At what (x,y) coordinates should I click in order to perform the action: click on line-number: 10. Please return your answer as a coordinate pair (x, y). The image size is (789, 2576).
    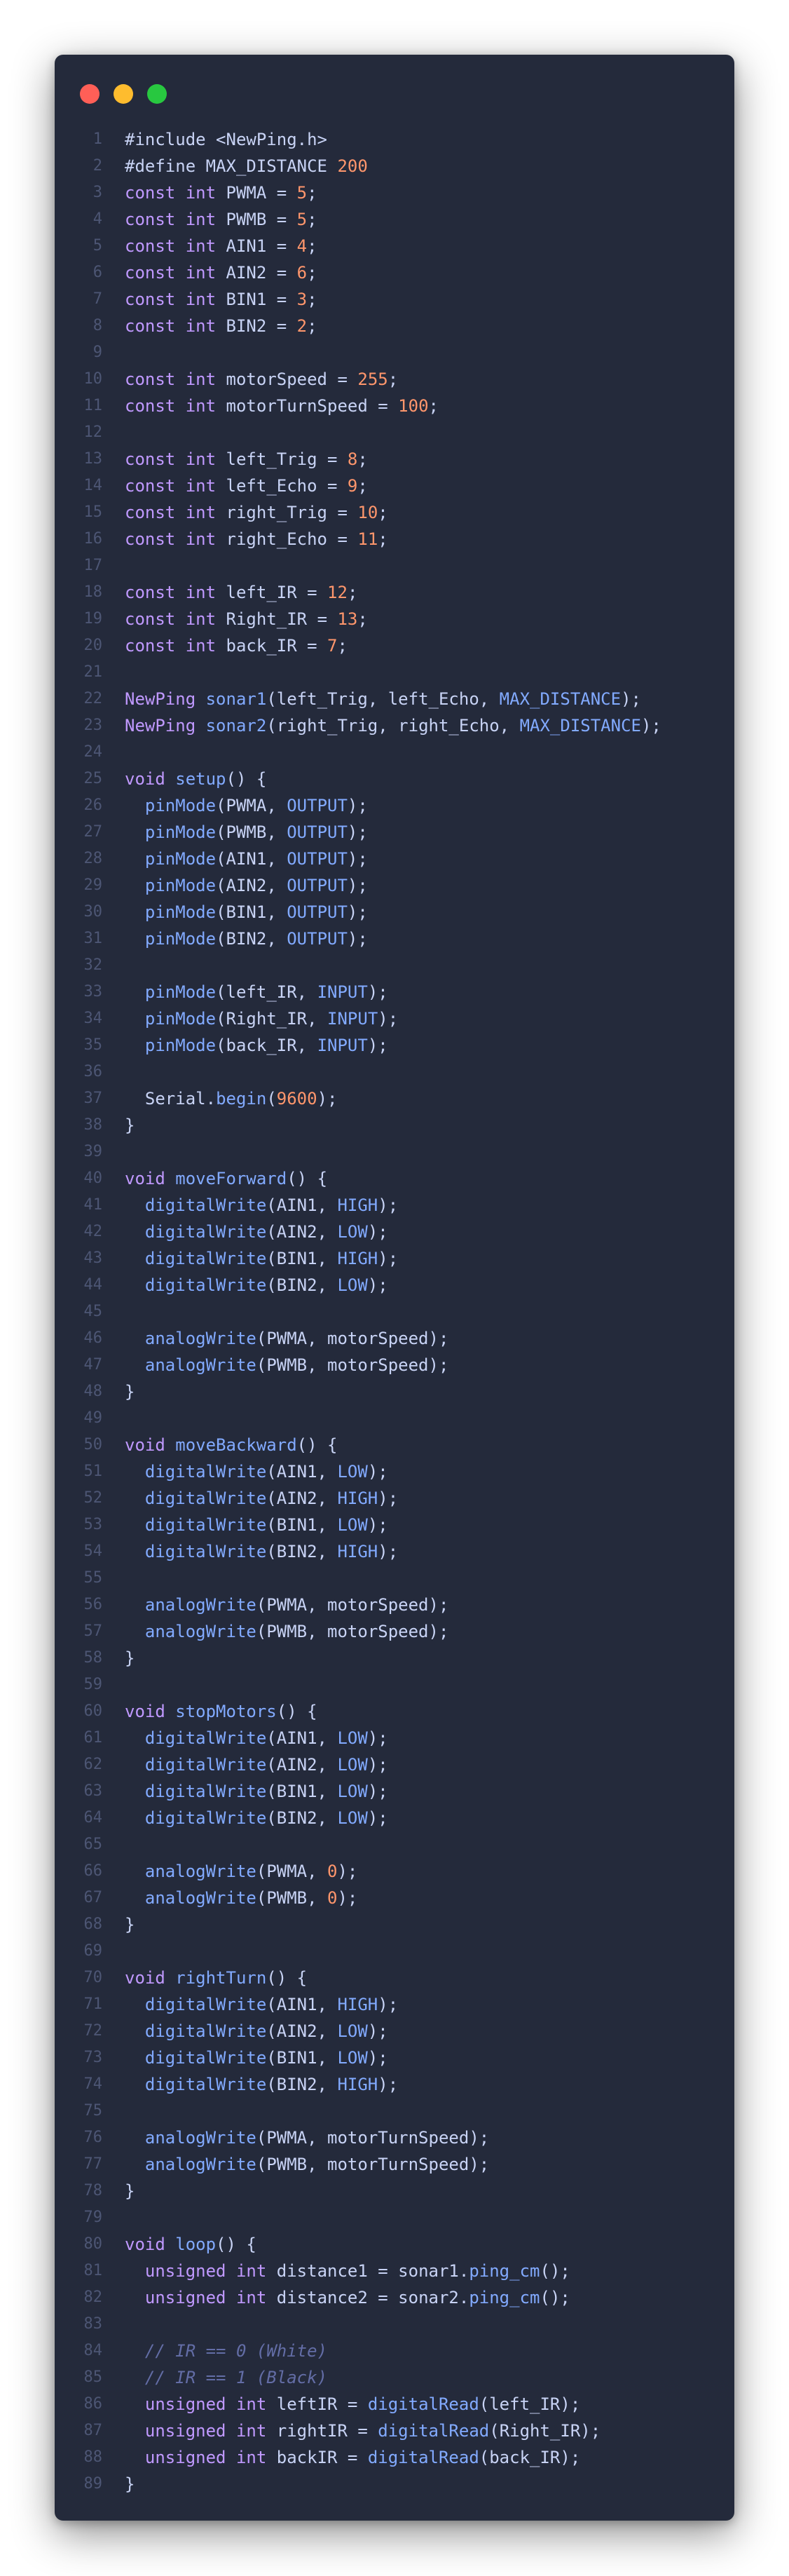
    Looking at the image, I should click on (93, 379).